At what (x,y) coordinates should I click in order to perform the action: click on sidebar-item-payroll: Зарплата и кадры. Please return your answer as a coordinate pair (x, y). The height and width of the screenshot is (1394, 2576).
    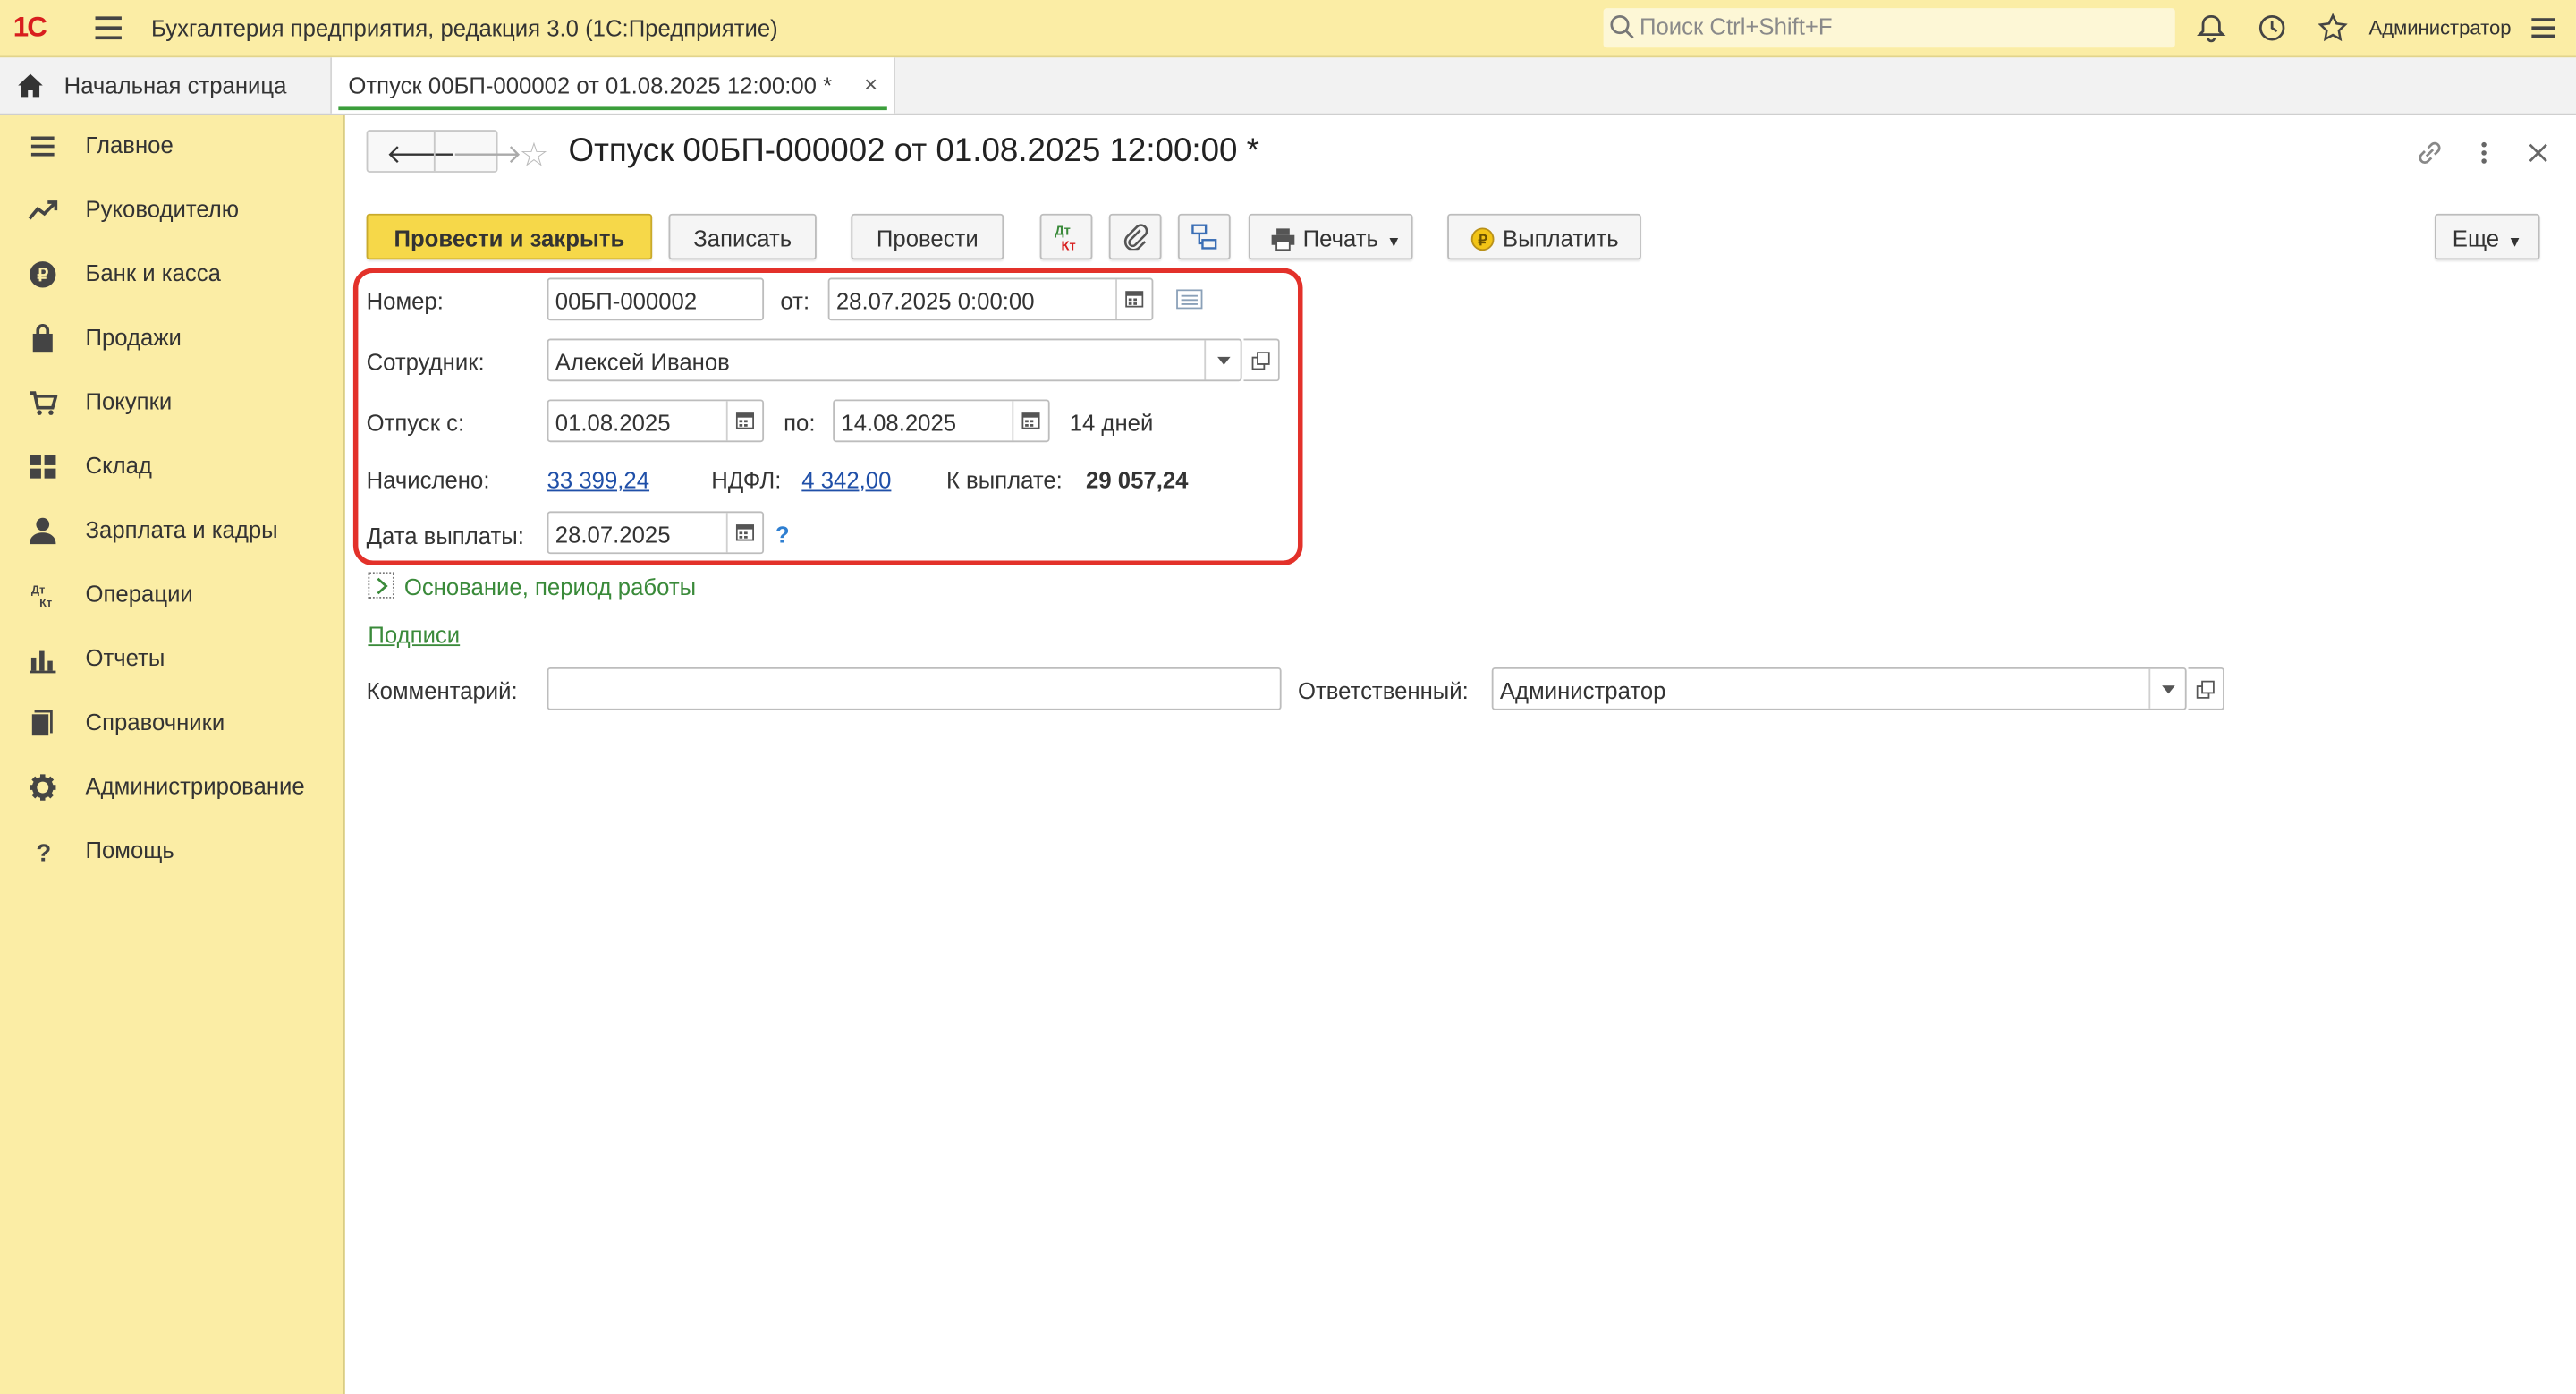
    Looking at the image, I should click on (171, 531).